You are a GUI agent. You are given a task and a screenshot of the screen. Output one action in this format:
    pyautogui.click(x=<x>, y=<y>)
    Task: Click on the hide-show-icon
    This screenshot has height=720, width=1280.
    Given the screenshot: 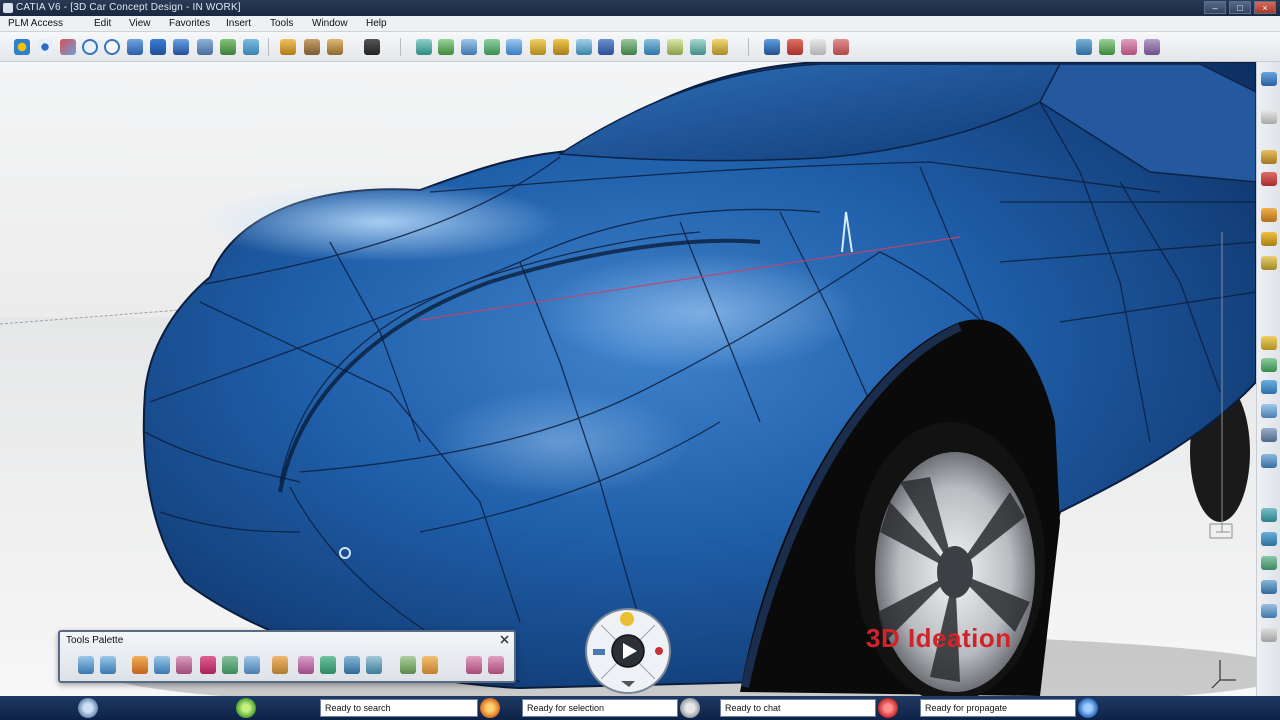 What is the action you would take?
    pyautogui.click(x=205, y=47)
    